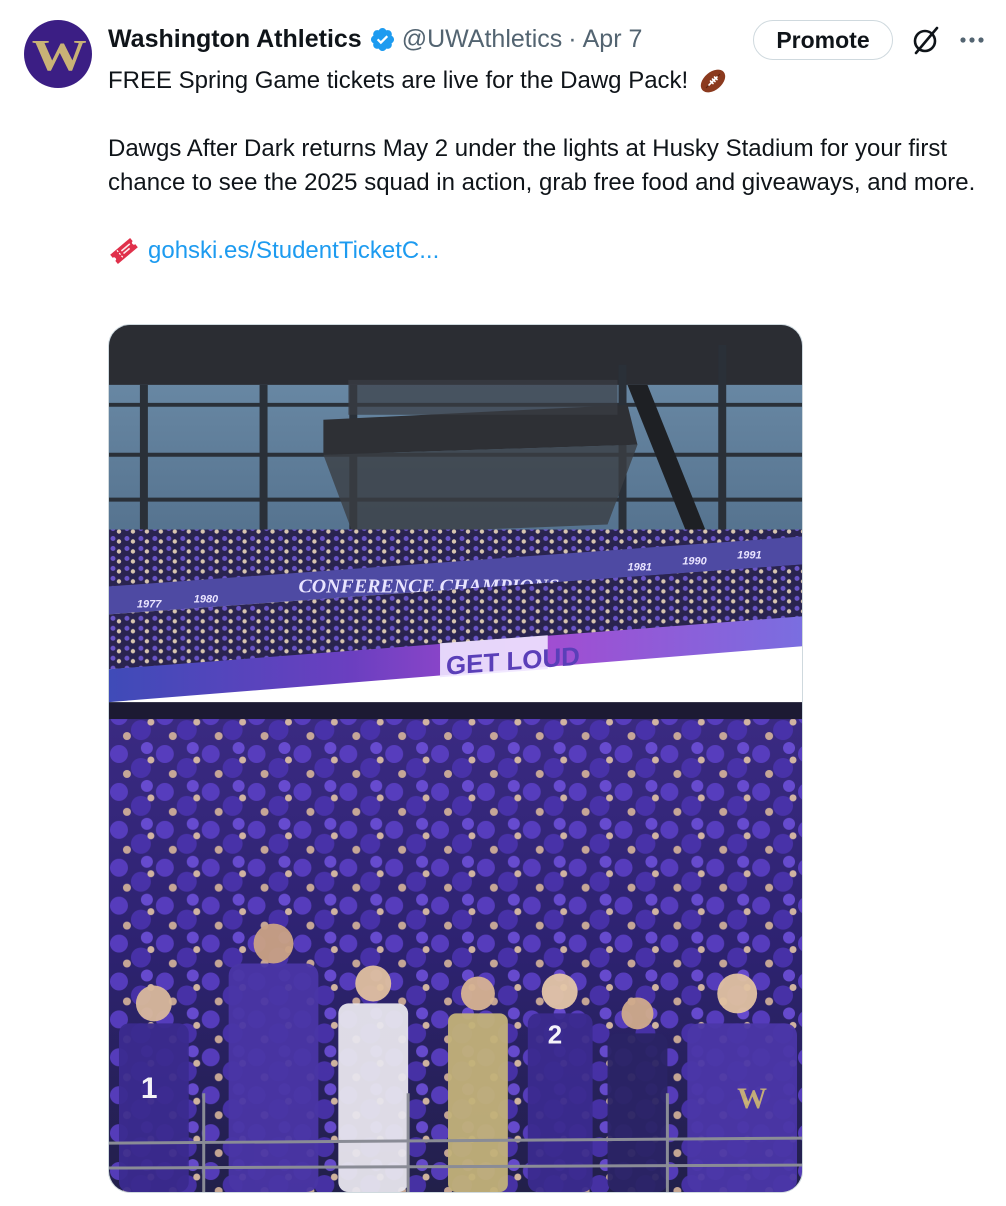  Describe the element at coordinates (149, 604) in the screenshot. I see `banner-year-1977: 1977` at that location.